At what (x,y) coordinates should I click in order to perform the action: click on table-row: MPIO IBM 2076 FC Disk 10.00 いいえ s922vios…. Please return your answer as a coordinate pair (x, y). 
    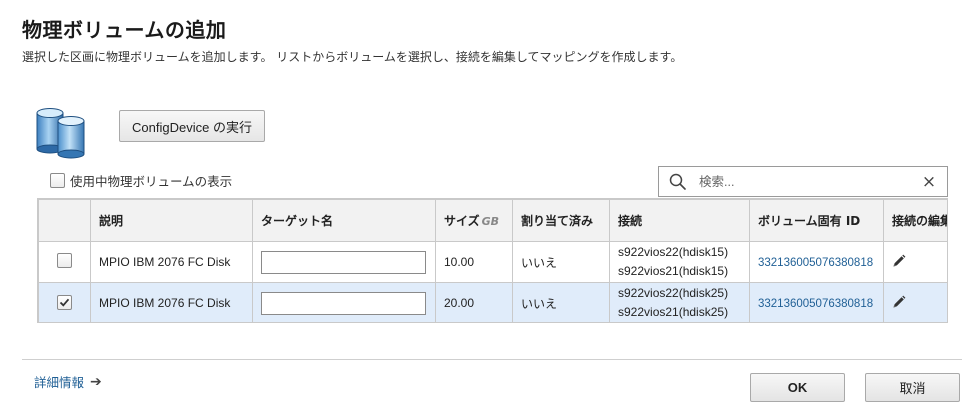
    Looking at the image, I should click on (492, 262).